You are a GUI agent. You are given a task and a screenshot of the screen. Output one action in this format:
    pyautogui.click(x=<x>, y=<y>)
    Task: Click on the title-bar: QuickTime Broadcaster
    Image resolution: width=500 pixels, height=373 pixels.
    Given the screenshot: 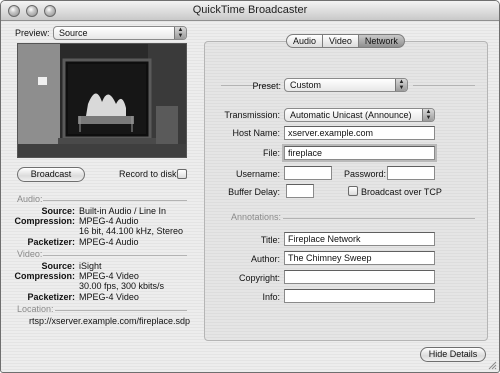 What is the action you would take?
    pyautogui.click(x=250, y=11)
    